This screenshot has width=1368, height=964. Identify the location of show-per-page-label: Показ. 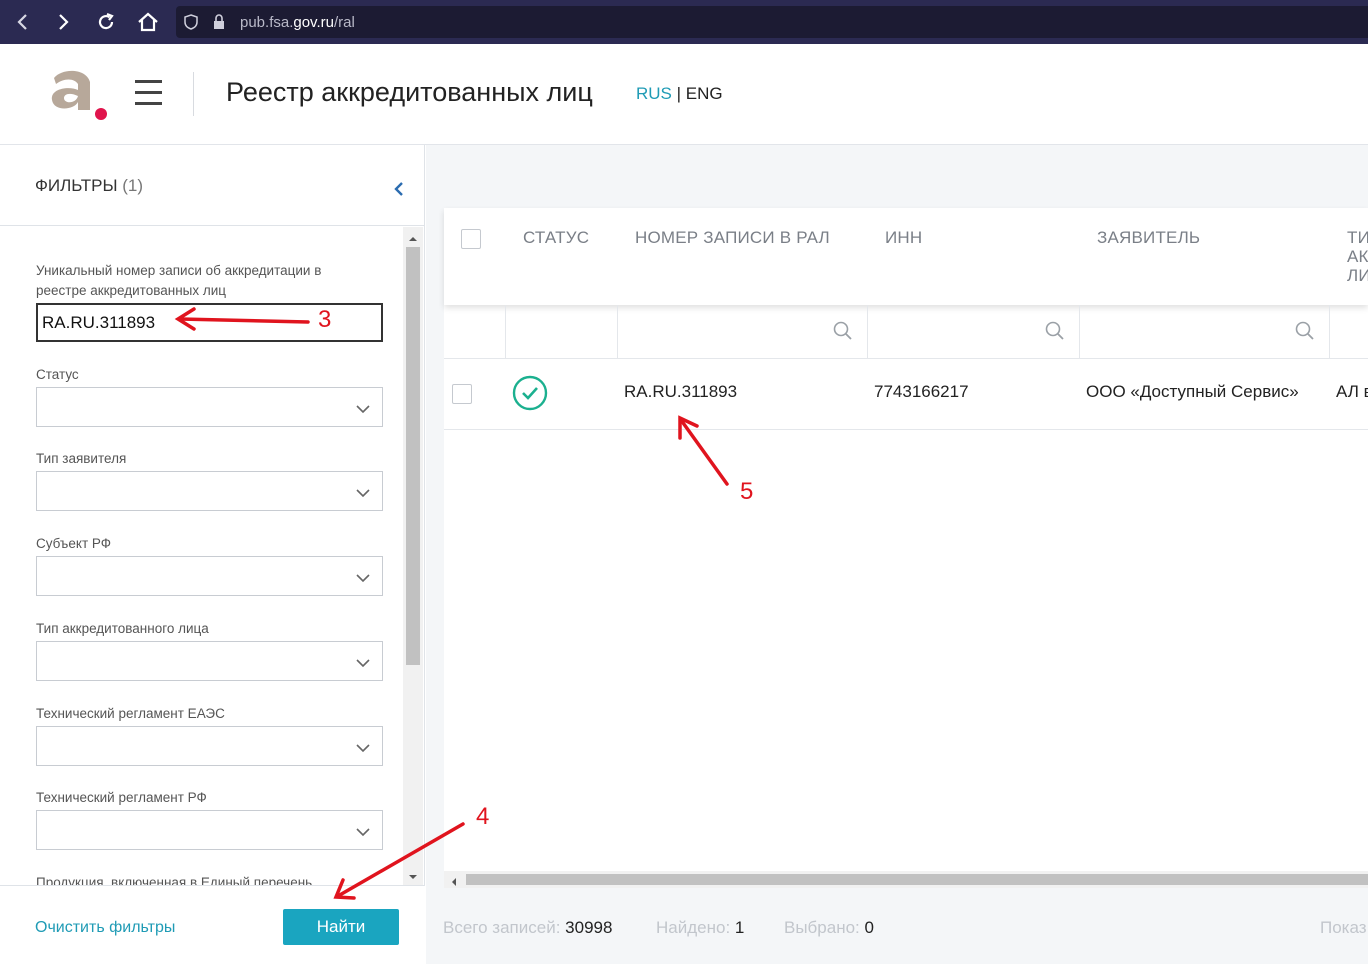
(1343, 927).